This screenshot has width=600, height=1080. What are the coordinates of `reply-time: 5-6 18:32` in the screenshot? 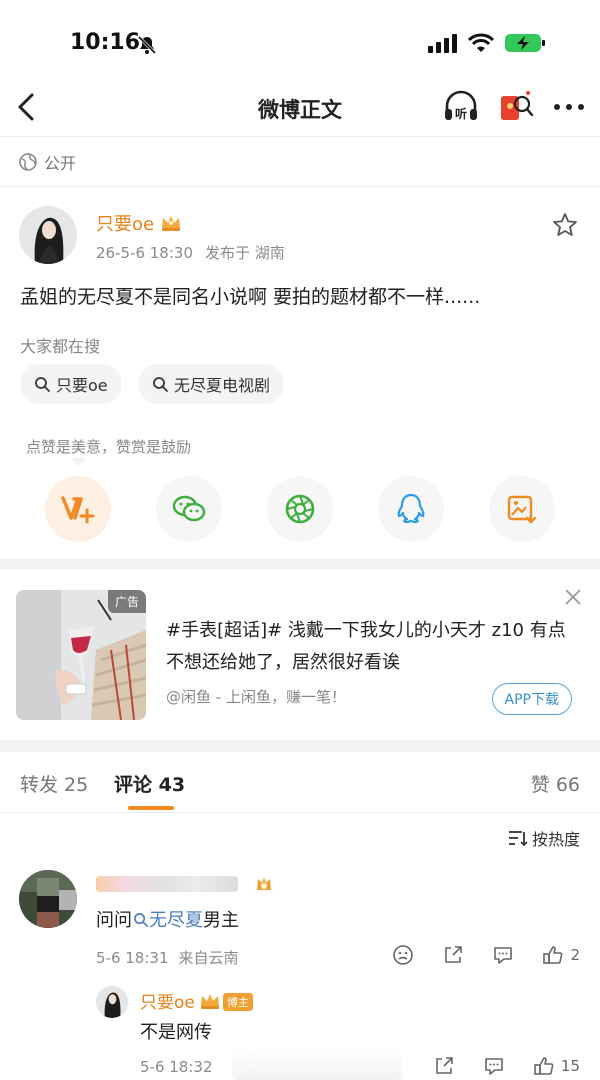 It's located at (176, 1067).